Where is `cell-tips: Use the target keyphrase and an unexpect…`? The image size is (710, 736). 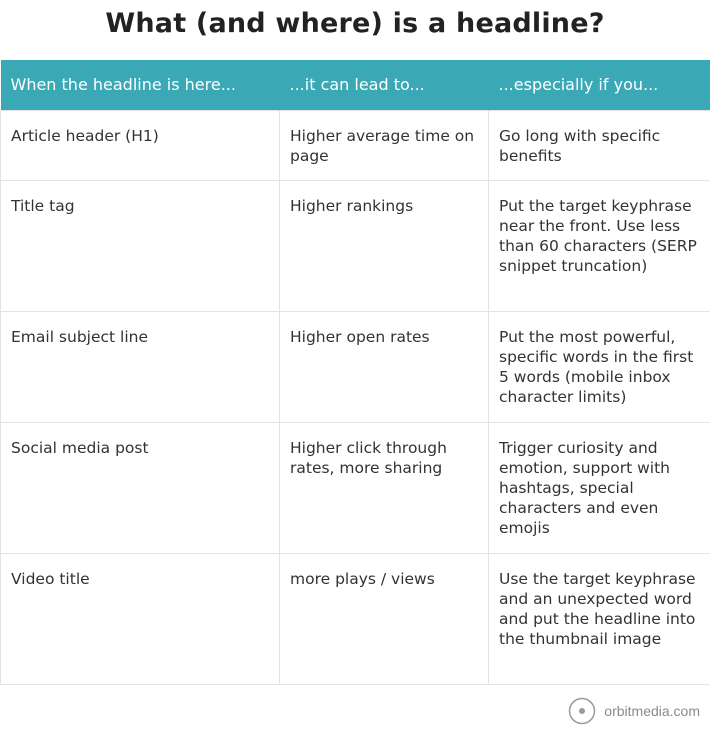 cell-tips: Use the target keyphrase and an unexpect… is located at coordinates (599, 618).